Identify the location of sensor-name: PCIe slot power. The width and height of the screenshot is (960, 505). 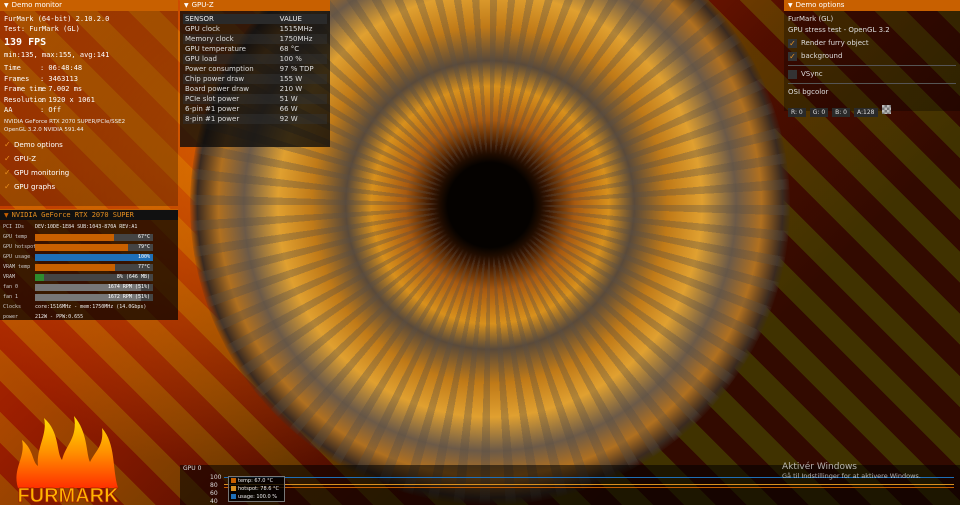
(230, 99).